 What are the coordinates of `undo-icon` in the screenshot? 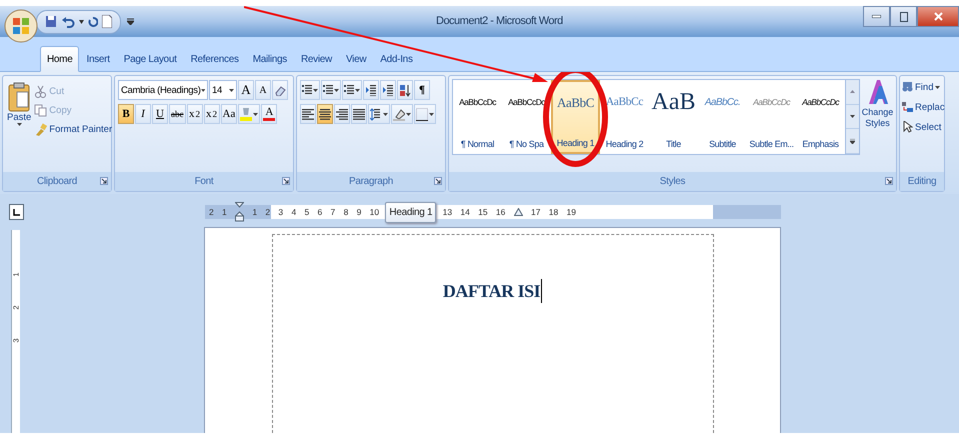 It's located at (68, 22).